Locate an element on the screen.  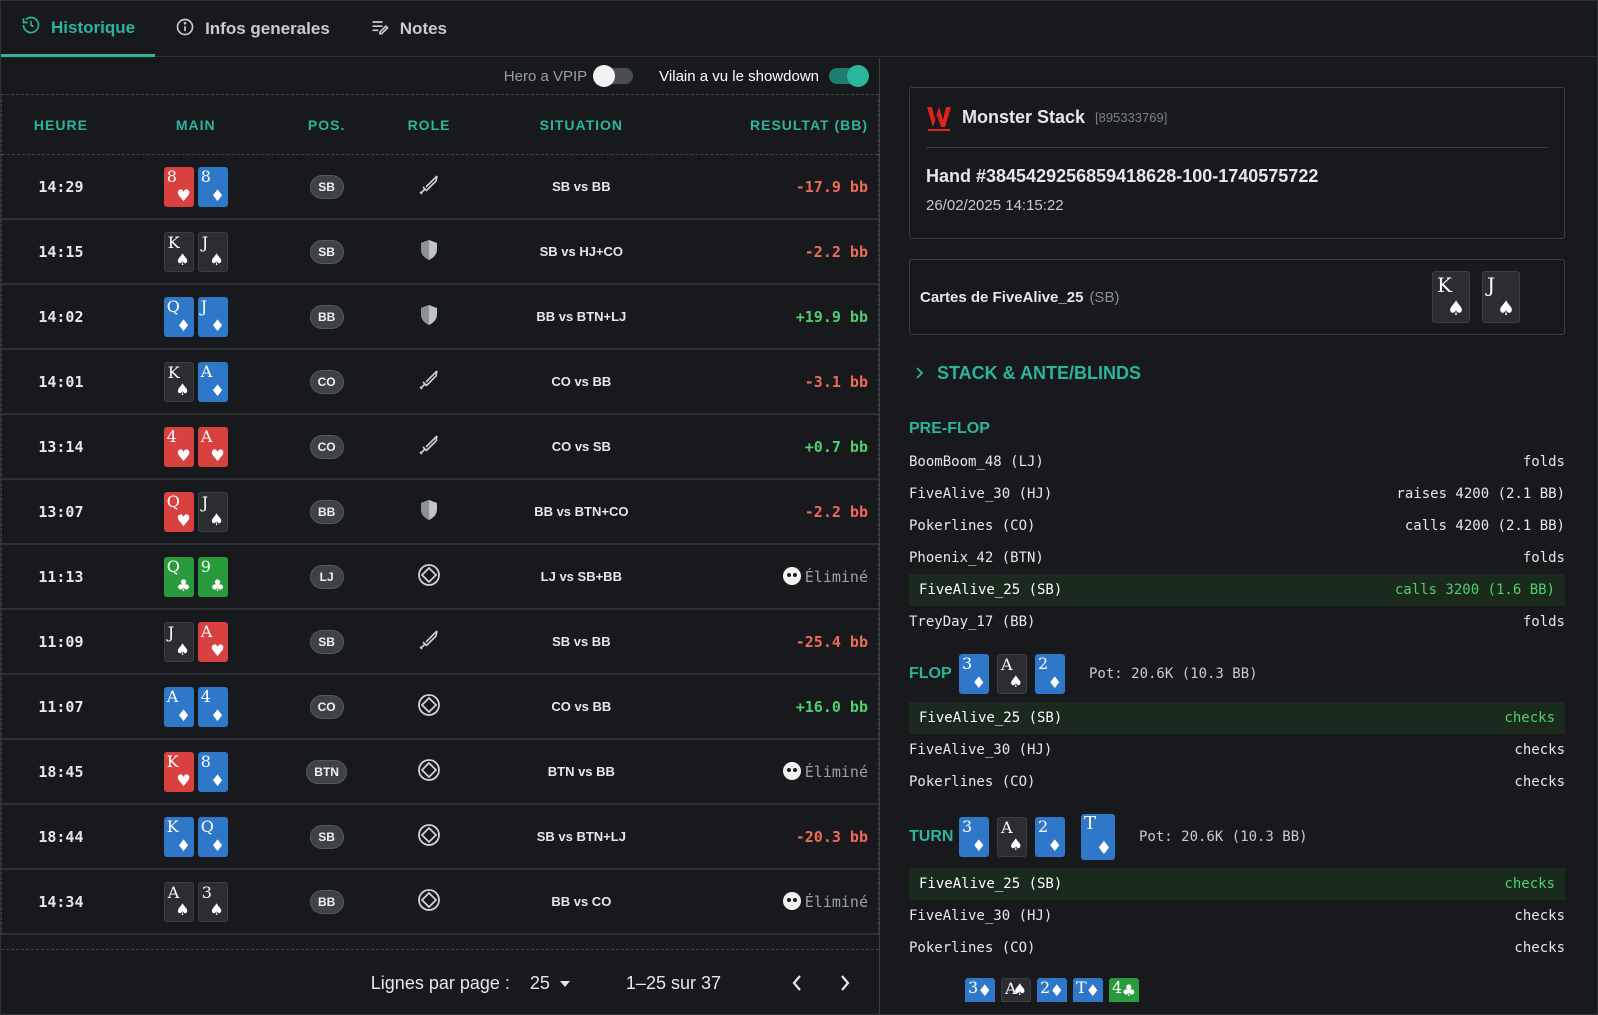
row-time: 14:34 is located at coordinates (61, 901).